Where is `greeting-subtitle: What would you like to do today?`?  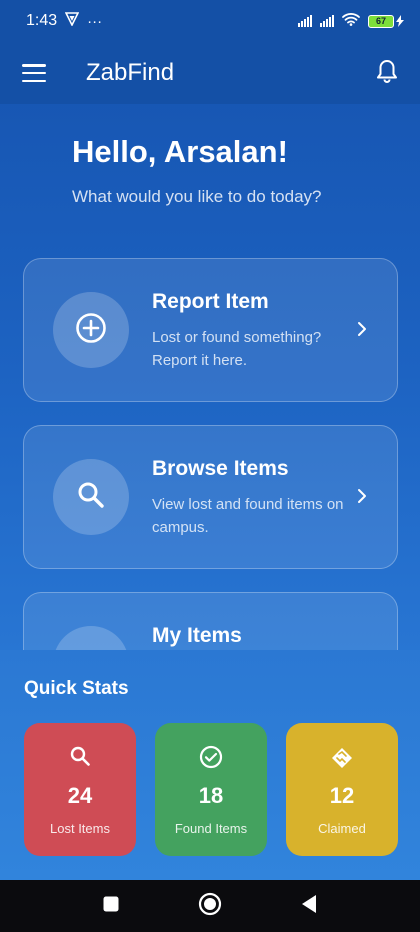
greeting-subtitle: What would you like to do today? is located at coordinates (197, 196).